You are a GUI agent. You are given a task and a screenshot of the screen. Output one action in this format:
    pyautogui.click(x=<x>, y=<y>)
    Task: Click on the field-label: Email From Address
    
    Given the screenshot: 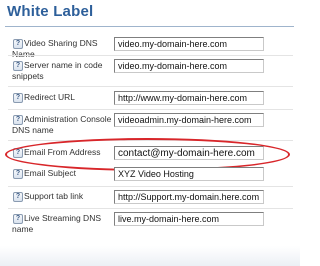 What is the action you would take?
    pyautogui.click(x=62, y=152)
    